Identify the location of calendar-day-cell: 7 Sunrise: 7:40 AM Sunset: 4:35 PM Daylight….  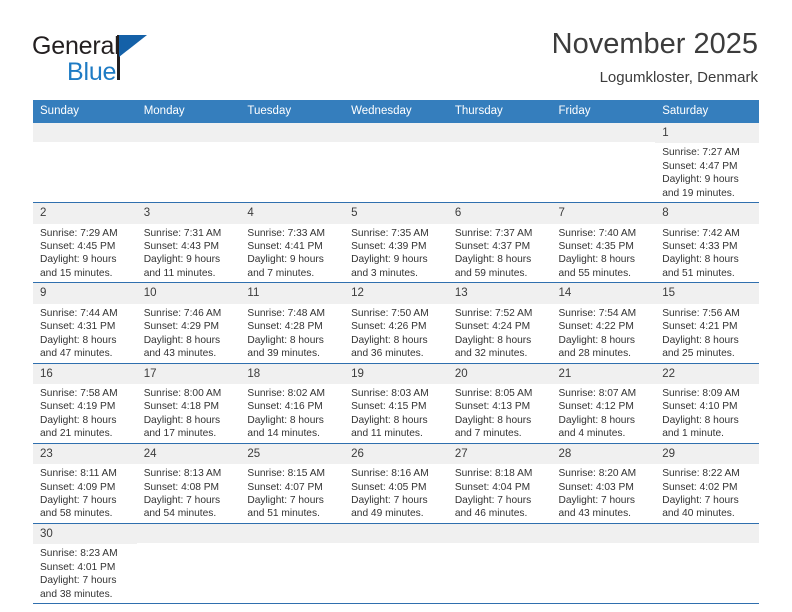
(603, 243).